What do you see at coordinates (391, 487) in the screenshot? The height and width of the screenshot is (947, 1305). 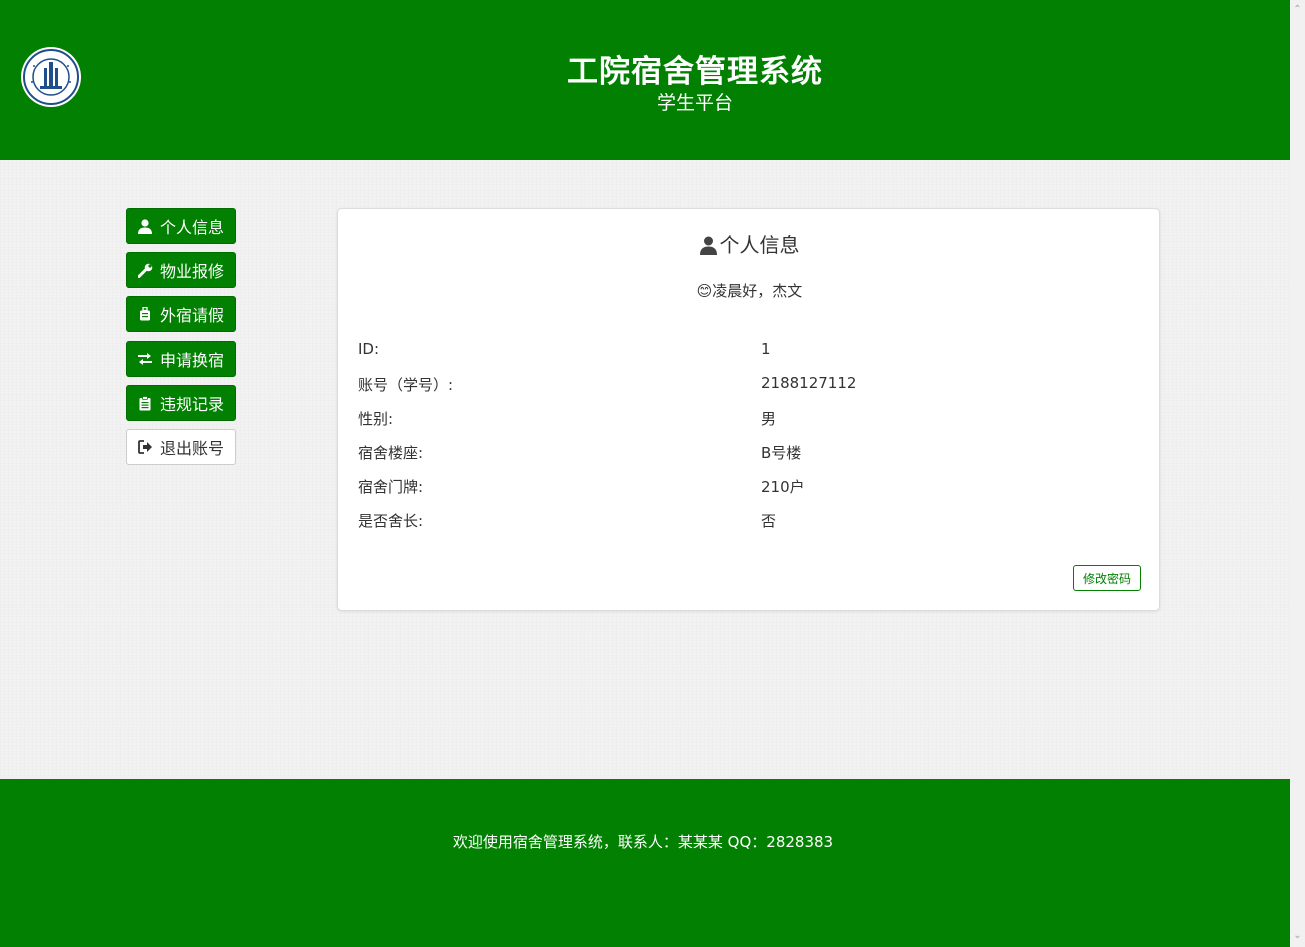 I see `field-label: 宿舍门牌:` at bounding box center [391, 487].